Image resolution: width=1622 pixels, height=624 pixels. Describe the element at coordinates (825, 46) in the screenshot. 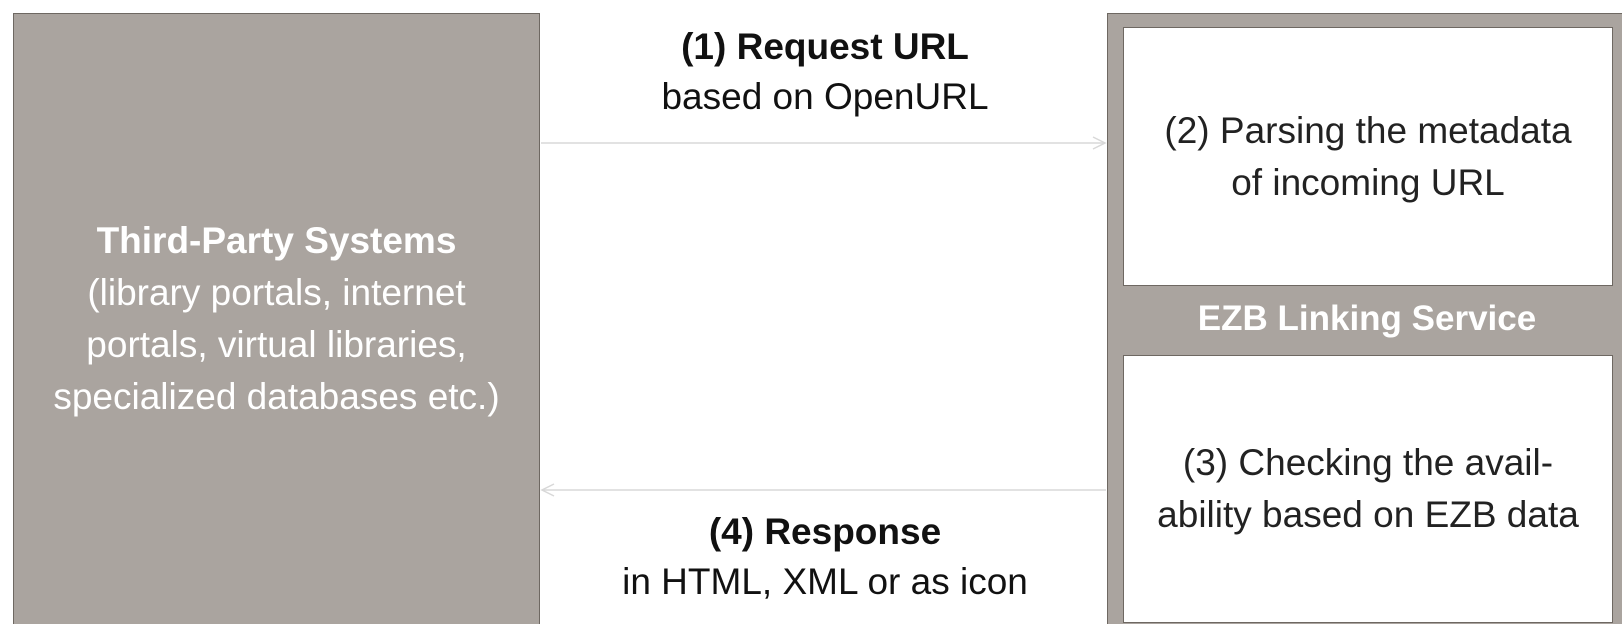

I see `request-title: (1) Request URL` at that location.